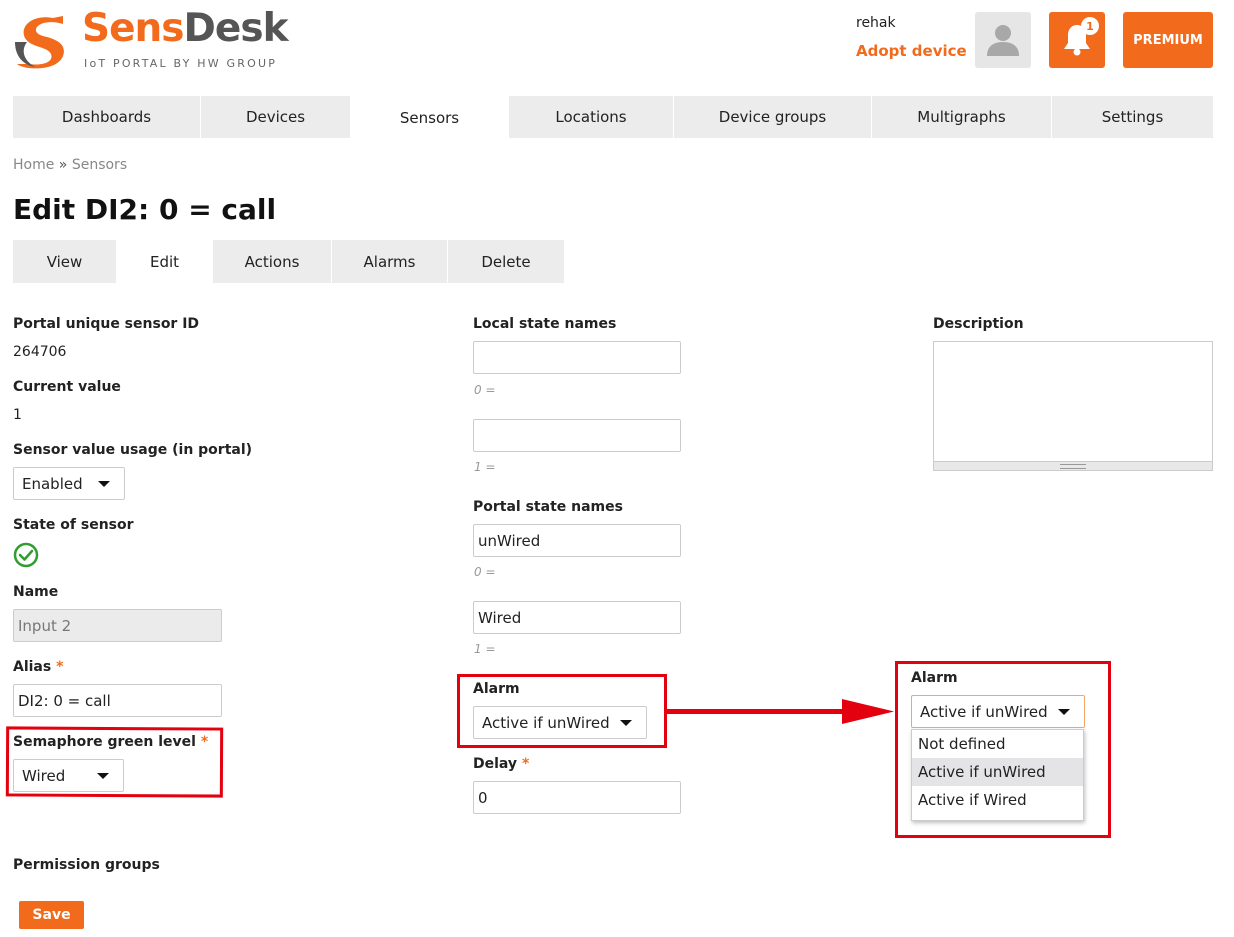  What do you see at coordinates (1168, 40) in the screenshot?
I see `premium-button: PREMIUM` at bounding box center [1168, 40].